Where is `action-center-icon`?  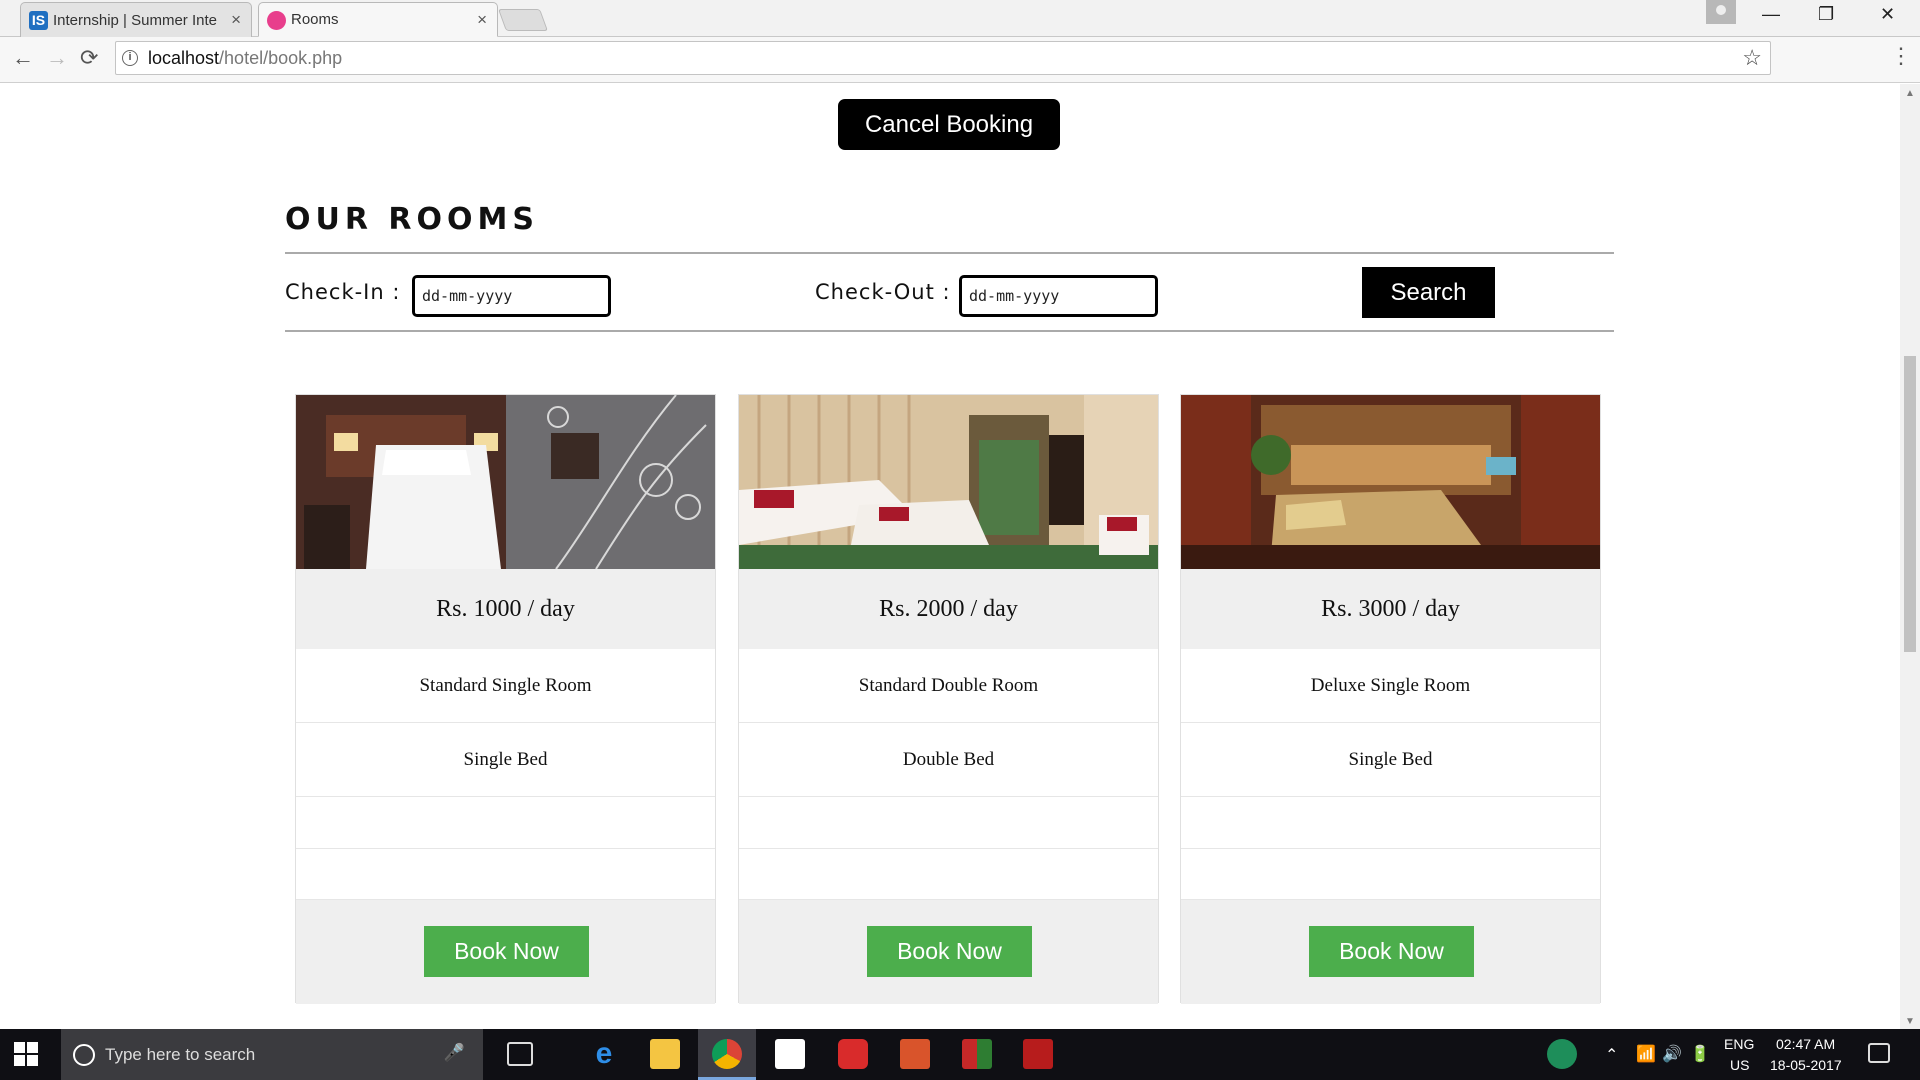 action-center-icon is located at coordinates (1879, 1053).